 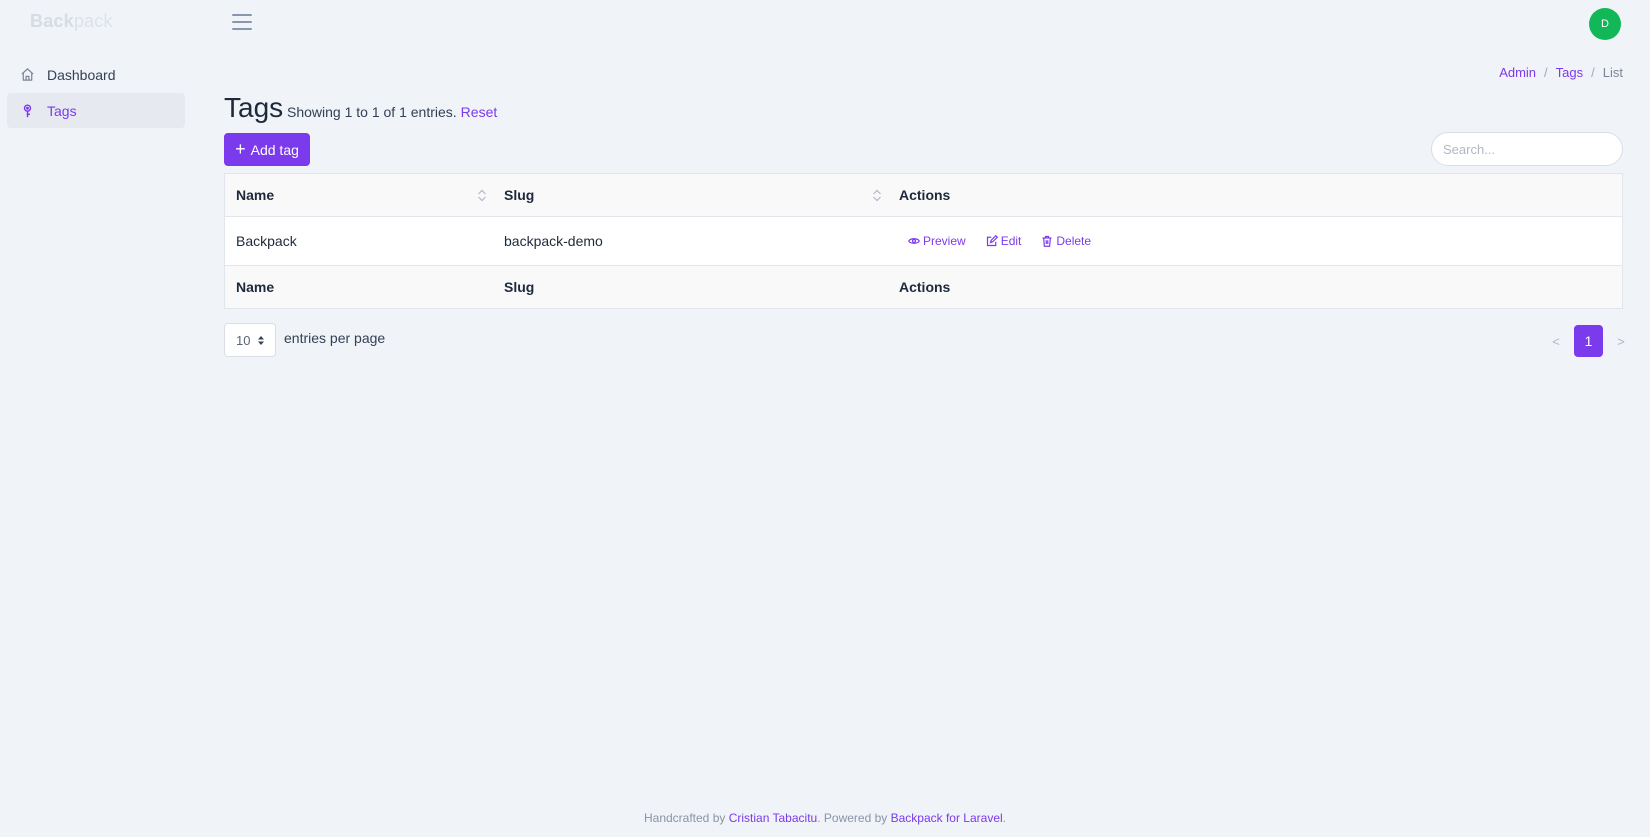 What do you see at coordinates (519, 195) in the screenshot?
I see `column-header-slug: Slug` at bounding box center [519, 195].